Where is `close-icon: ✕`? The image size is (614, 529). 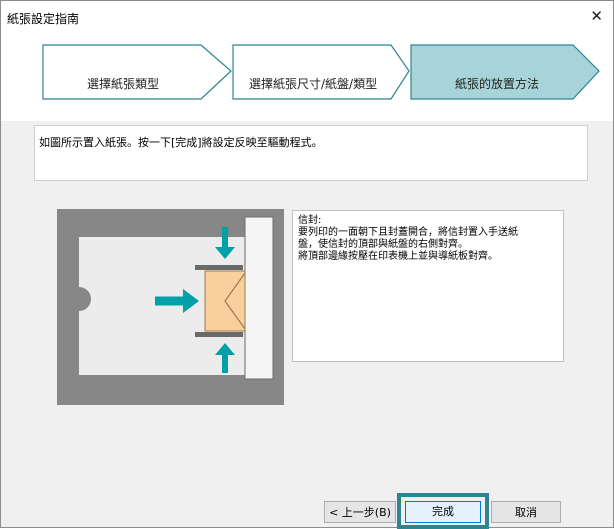 close-icon: ✕ is located at coordinates (596, 16).